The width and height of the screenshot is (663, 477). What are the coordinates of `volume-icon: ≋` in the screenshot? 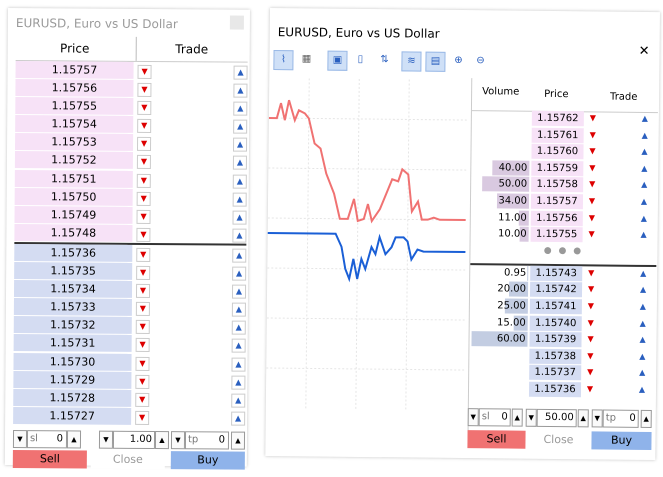 It's located at (411, 61).